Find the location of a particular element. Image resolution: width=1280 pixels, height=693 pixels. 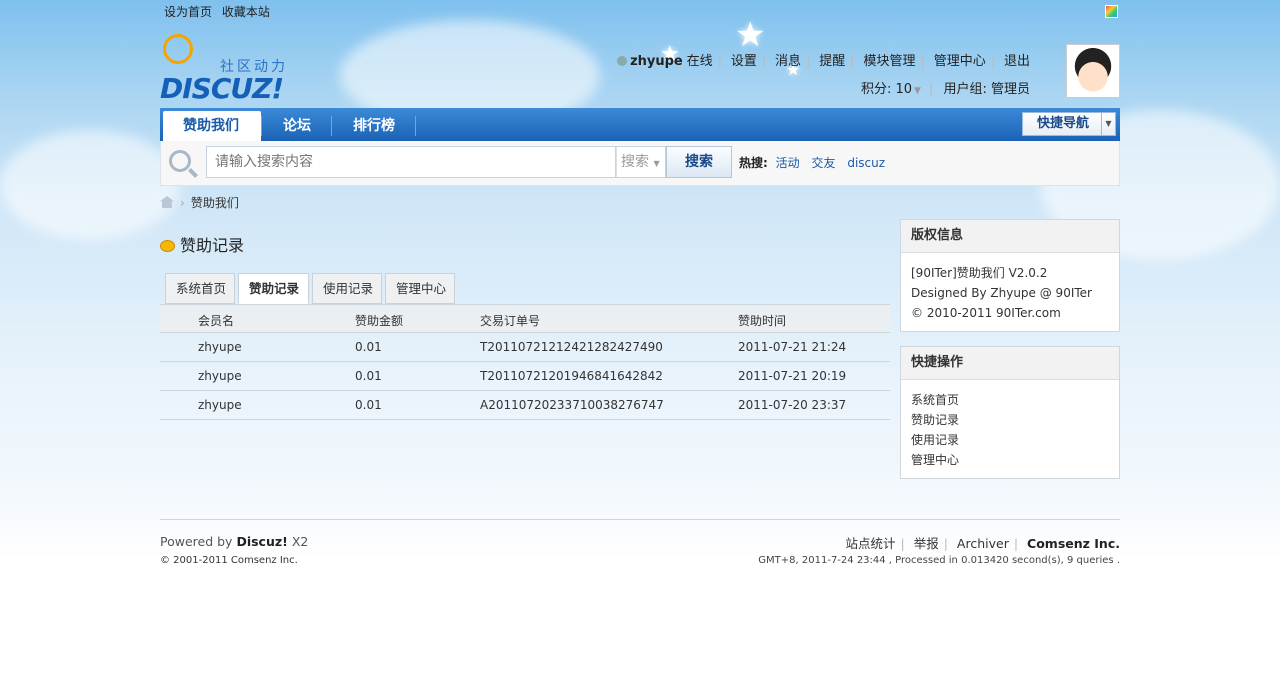

page-title: 赞助记录 is located at coordinates (202, 244).